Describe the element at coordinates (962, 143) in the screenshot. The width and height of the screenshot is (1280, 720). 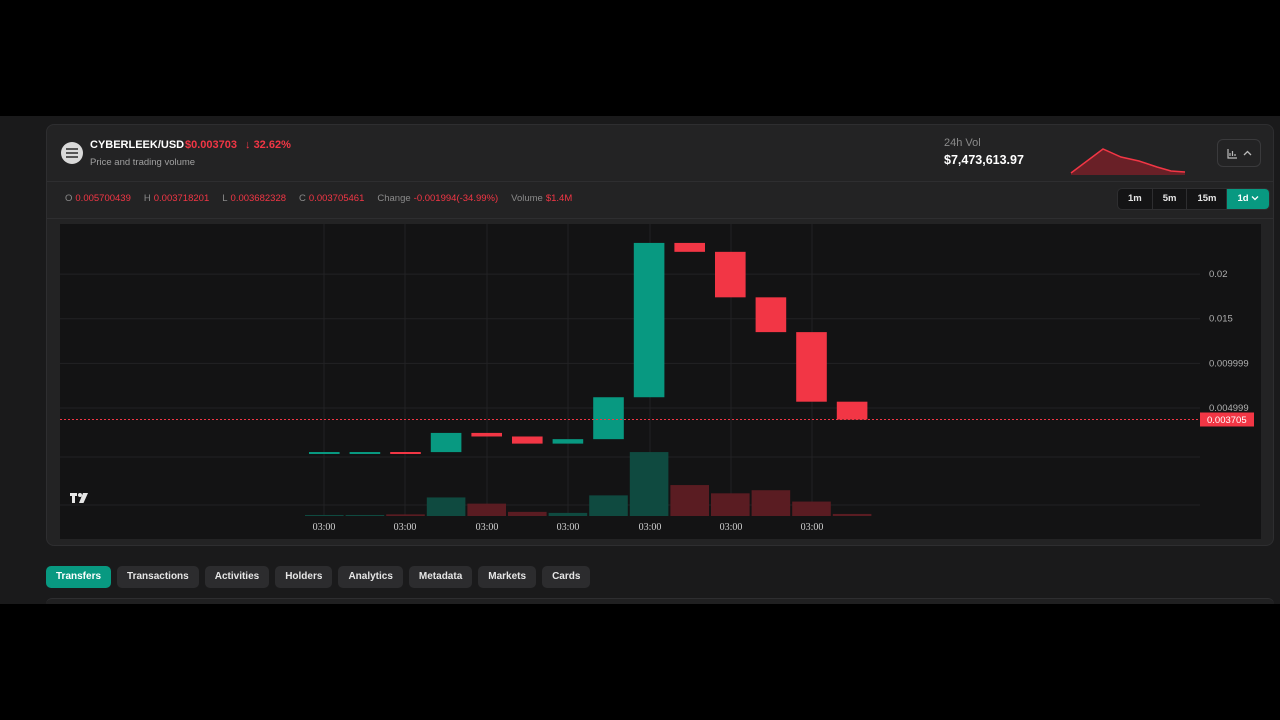
I see `volume-label: 24h Vol` at that location.